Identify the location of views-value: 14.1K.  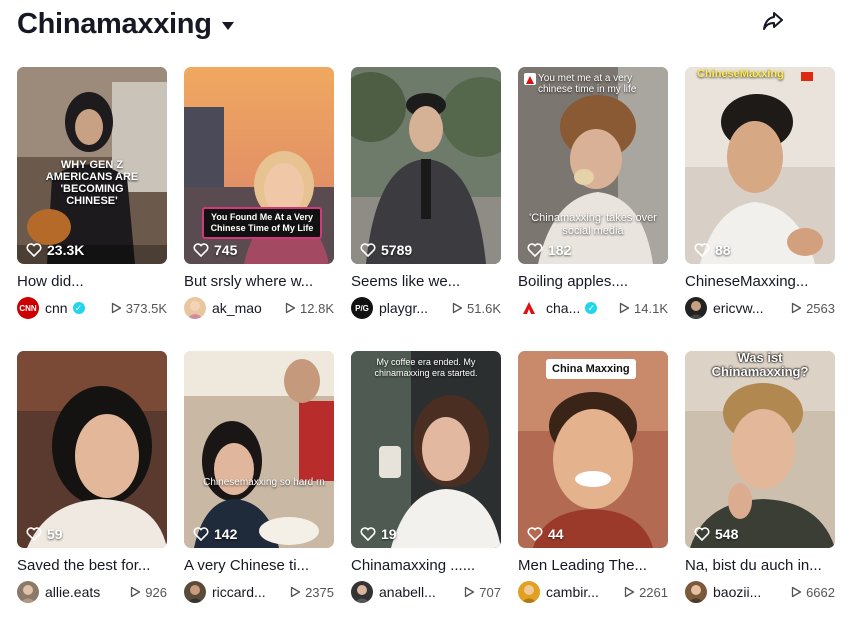
(651, 308).